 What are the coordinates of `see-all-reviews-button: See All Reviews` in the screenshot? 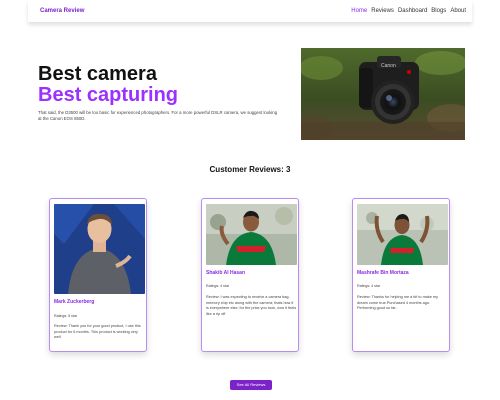 It's located at (251, 385).